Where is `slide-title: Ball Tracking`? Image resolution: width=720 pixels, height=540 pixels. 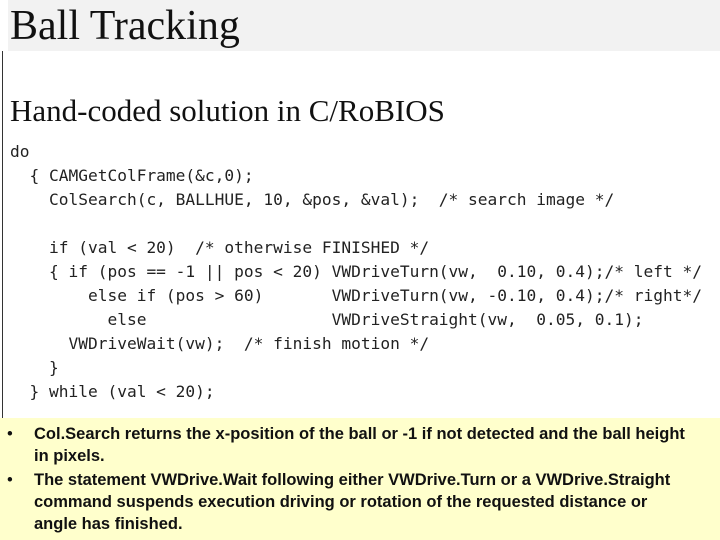 slide-title: Ball Tracking is located at coordinates (125, 26).